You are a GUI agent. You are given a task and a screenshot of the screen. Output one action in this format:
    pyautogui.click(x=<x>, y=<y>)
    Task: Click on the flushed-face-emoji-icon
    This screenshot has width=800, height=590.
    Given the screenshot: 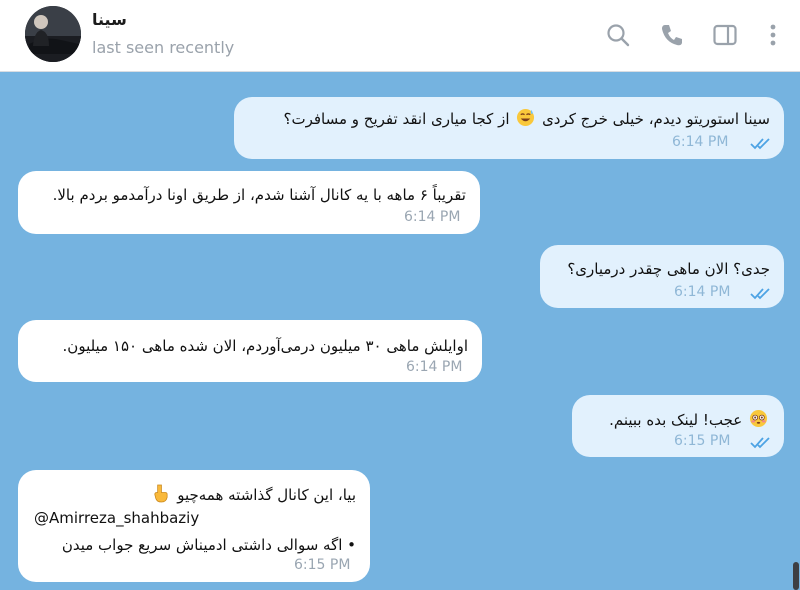 What is the action you would take?
    pyautogui.click(x=758, y=418)
    